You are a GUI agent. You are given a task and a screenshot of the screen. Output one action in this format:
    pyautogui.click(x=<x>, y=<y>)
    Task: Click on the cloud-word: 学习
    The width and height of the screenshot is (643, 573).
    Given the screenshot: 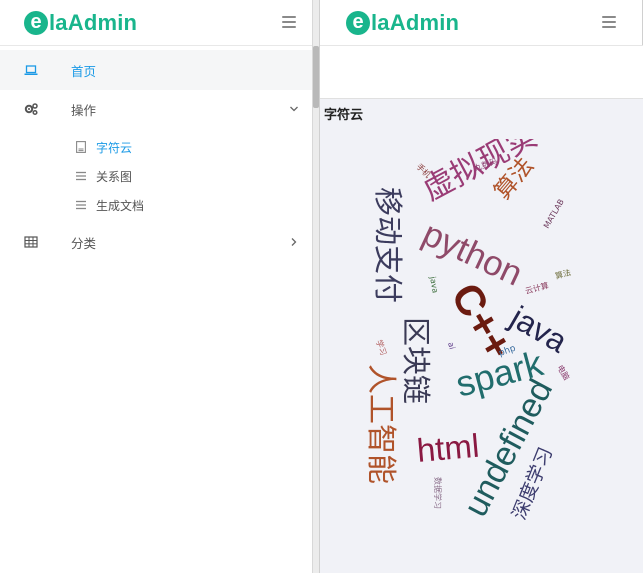 What is the action you would take?
    pyautogui.click(x=381, y=347)
    